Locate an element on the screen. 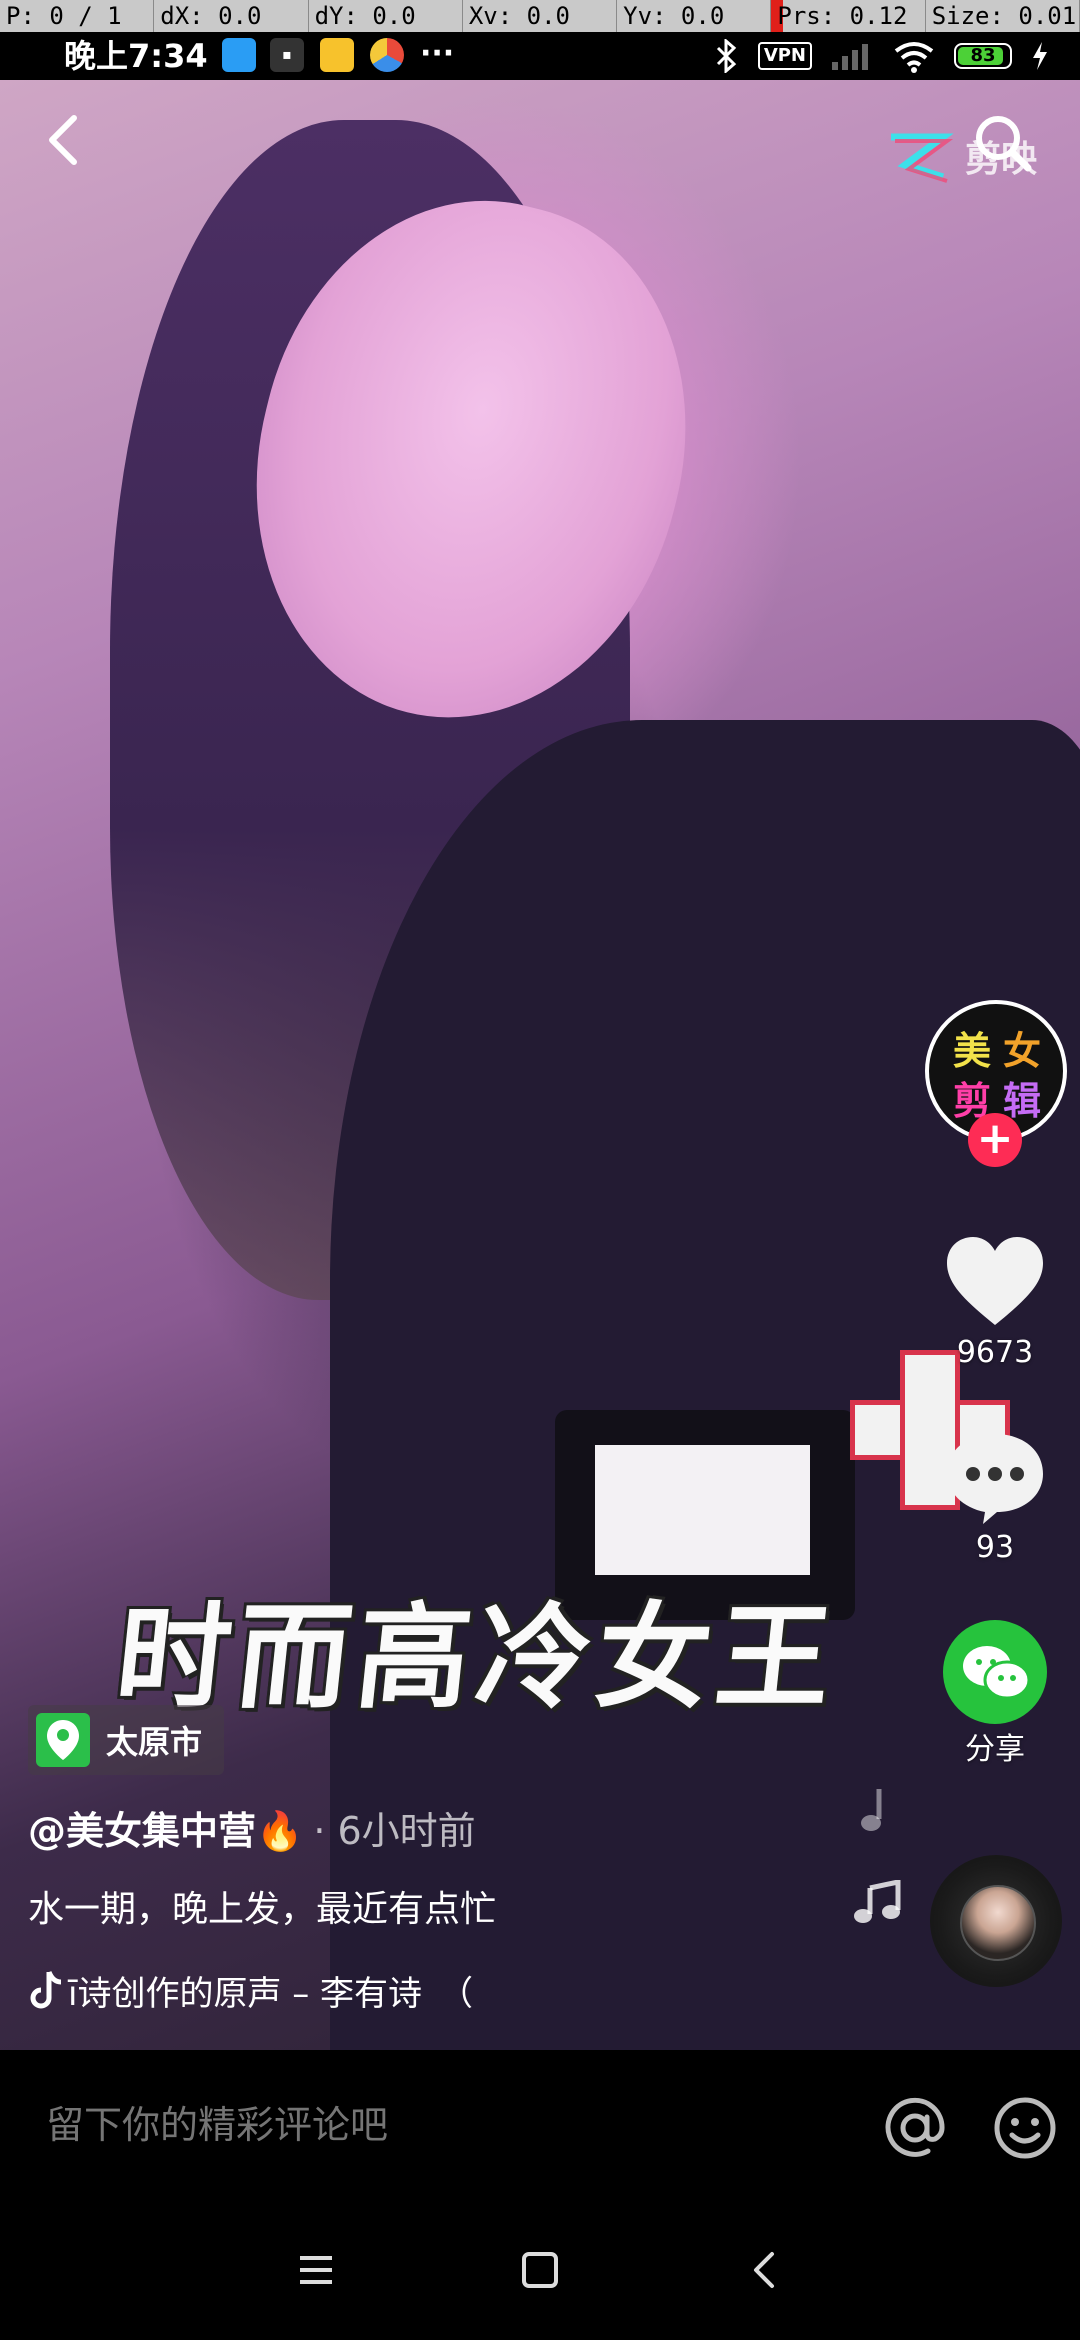 Image resolution: width=1080 pixels, height=2340 pixels. heart-icon is located at coordinates (995, 1281).